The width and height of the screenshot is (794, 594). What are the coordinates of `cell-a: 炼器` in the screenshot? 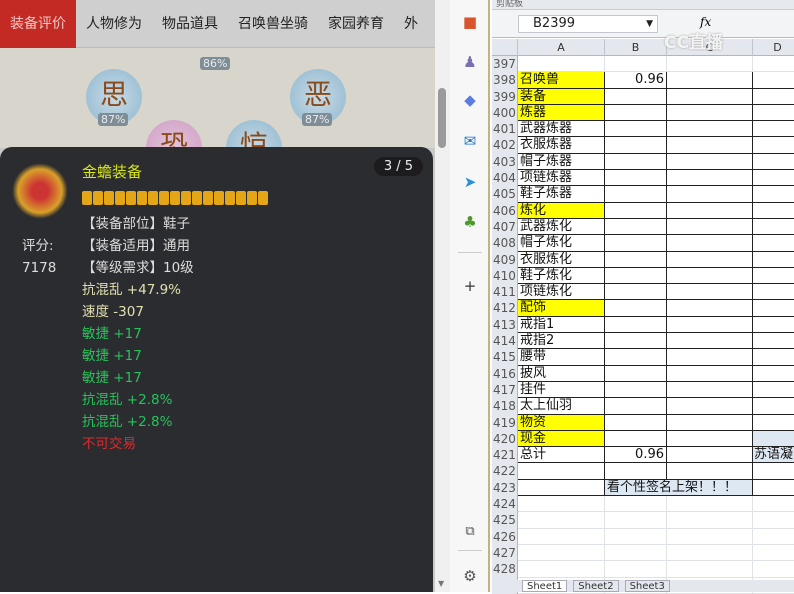 It's located at (561, 113).